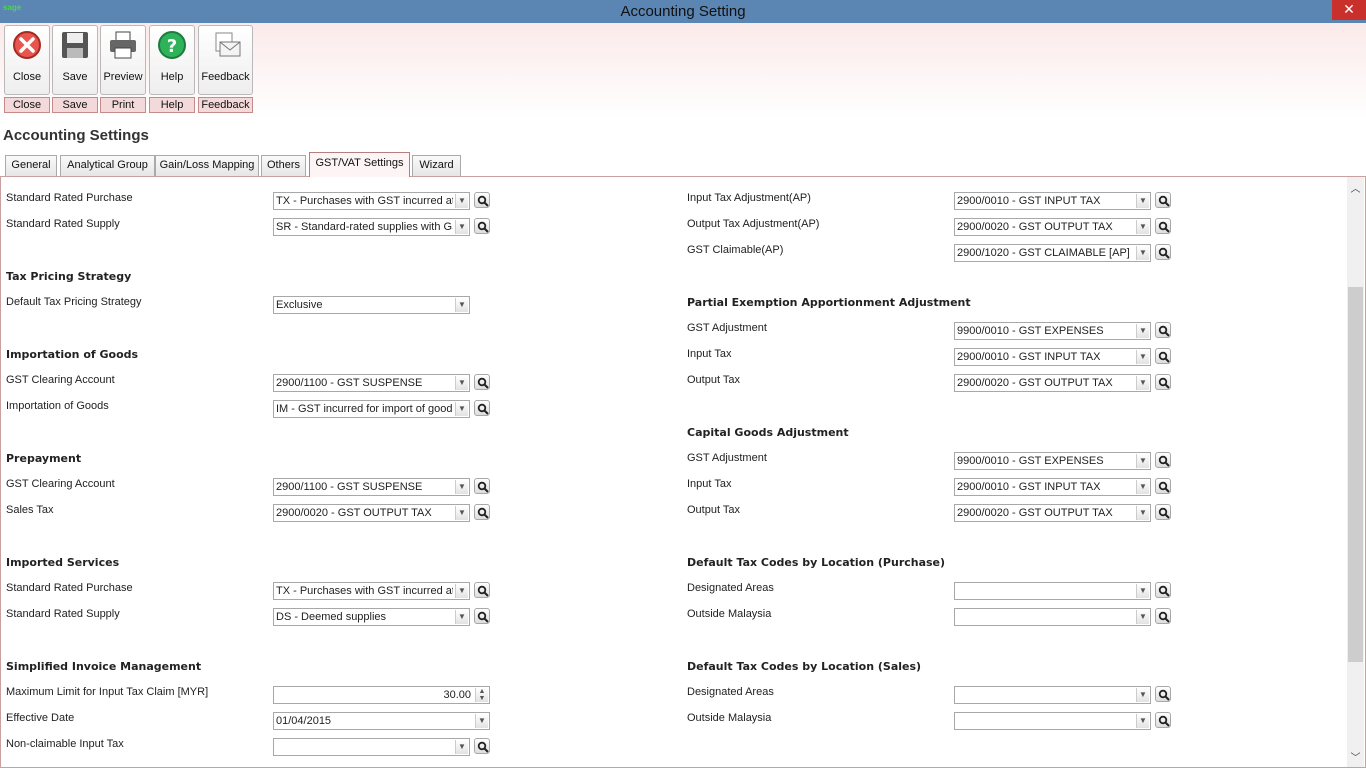 The height and width of the screenshot is (768, 1366). What do you see at coordinates (1052, 487) in the screenshot?
I see `capital-input-select: 2900/0010 - GST INPUT TAX ▼` at bounding box center [1052, 487].